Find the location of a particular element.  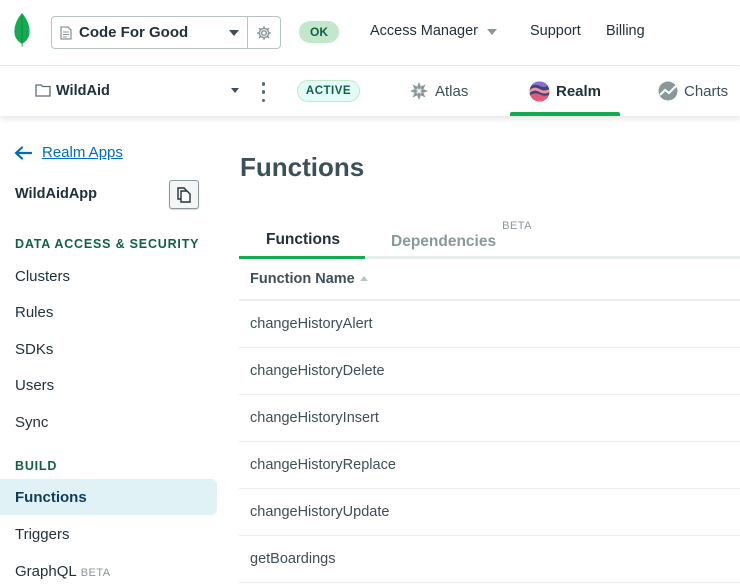

page-title: Functions is located at coordinates (302, 167).